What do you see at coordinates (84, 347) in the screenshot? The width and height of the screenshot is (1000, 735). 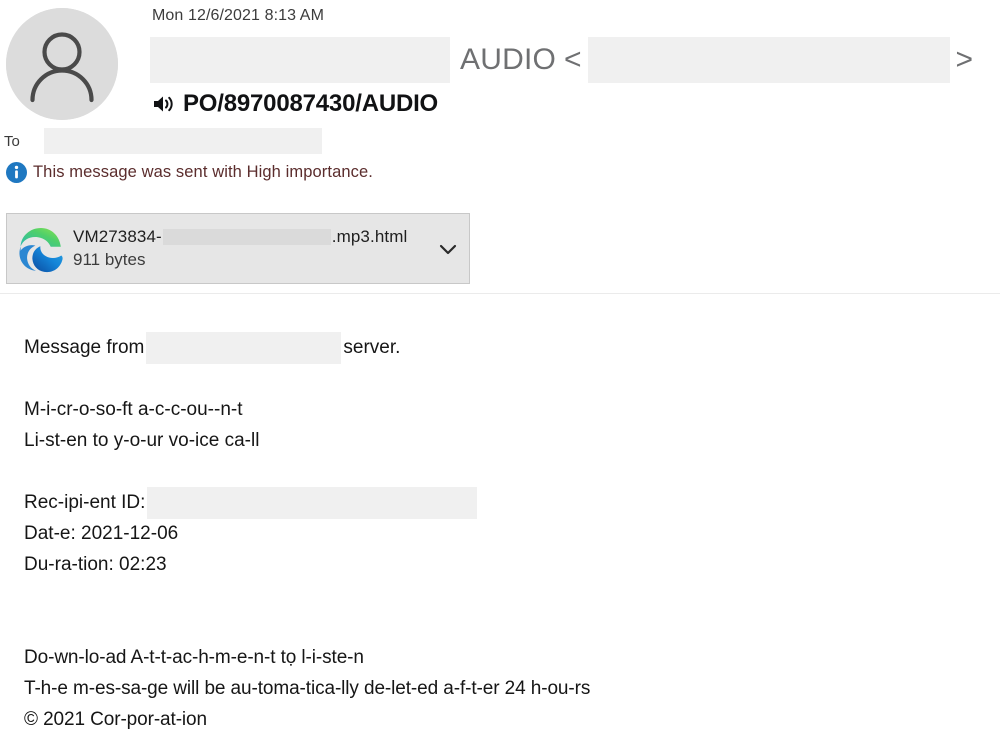 I see `message-from-prefix: Message from` at bounding box center [84, 347].